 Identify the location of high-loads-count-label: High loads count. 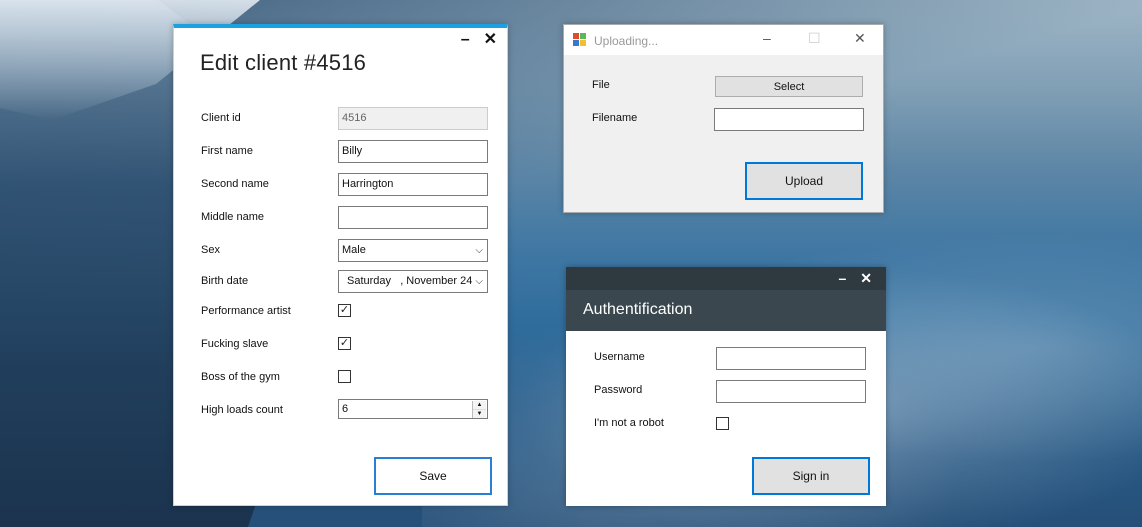
(242, 410).